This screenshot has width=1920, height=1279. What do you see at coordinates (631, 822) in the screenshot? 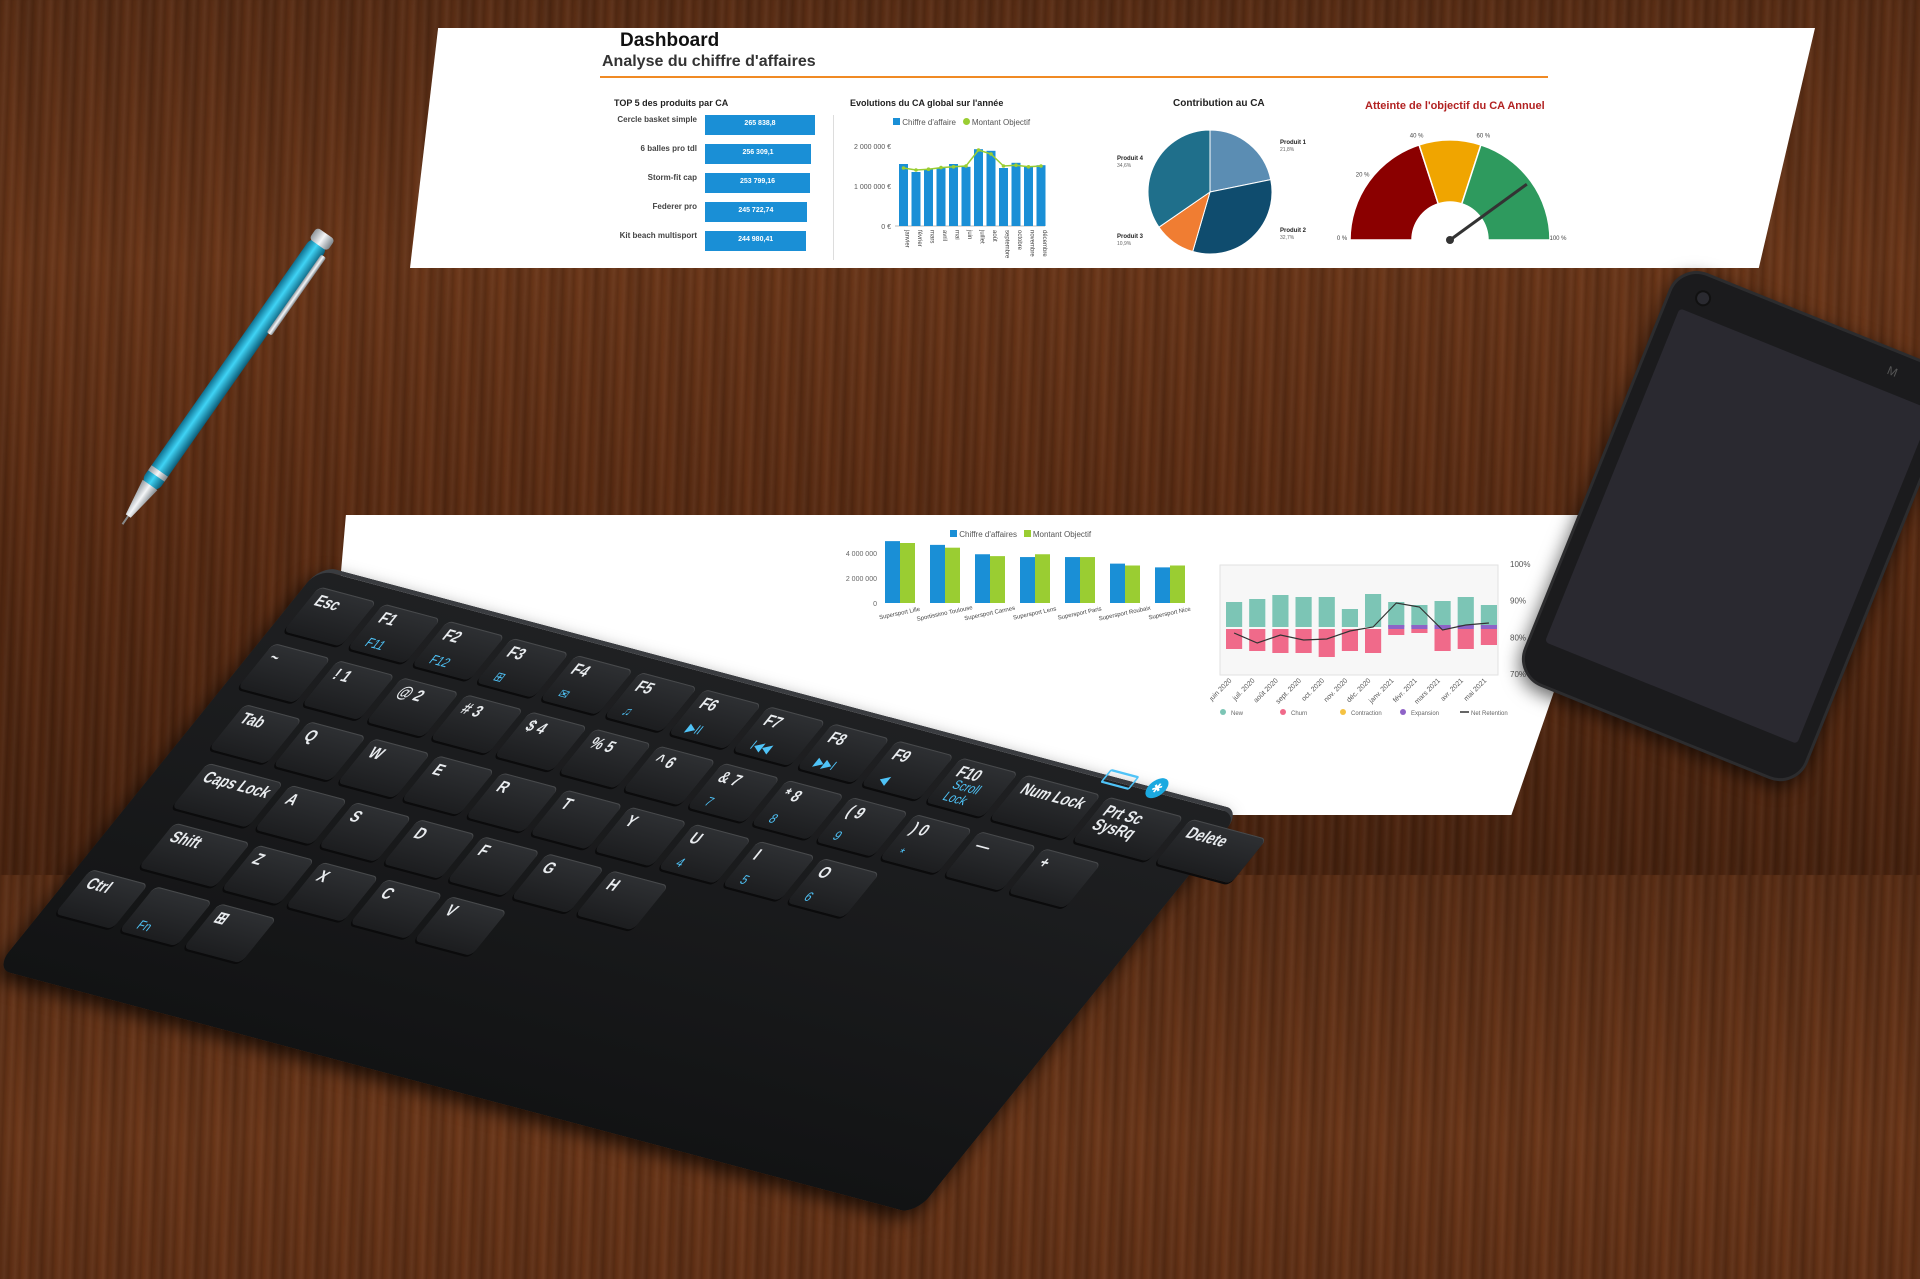
I see `key-label: Y` at bounding box center [631, 822].